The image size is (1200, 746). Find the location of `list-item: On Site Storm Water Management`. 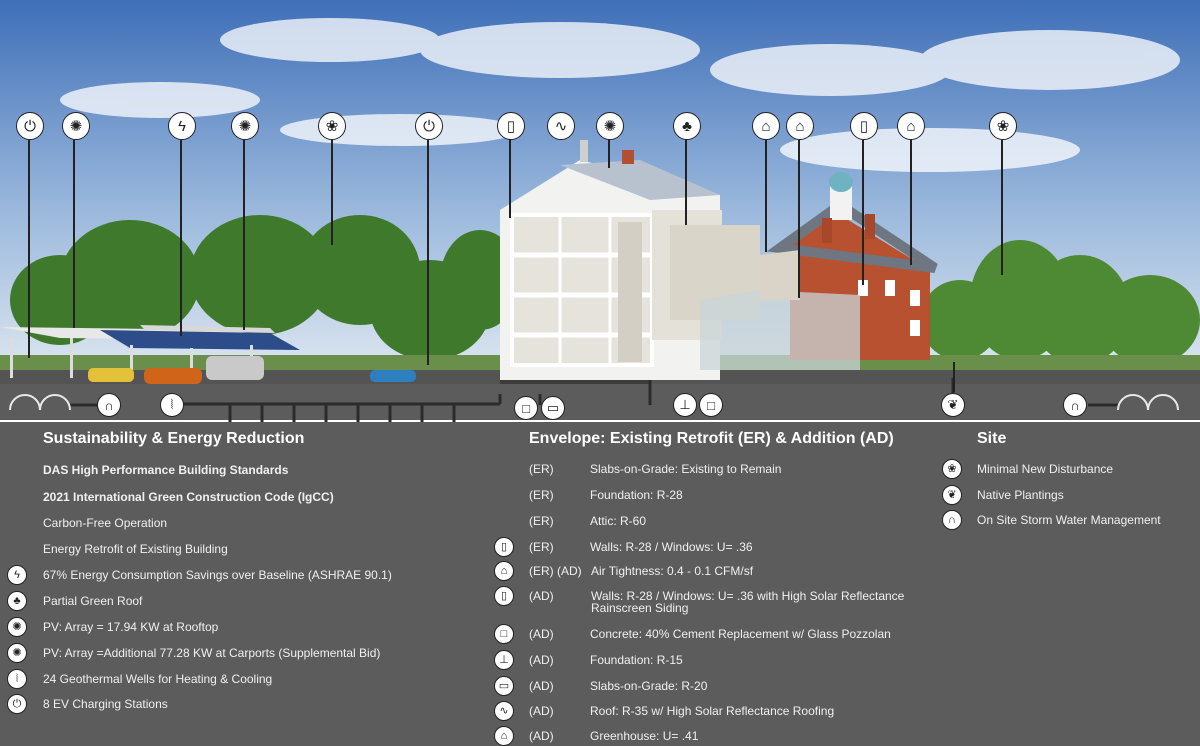

list-item: On Site Storm Water Management is located at coordinates (1069, 520).